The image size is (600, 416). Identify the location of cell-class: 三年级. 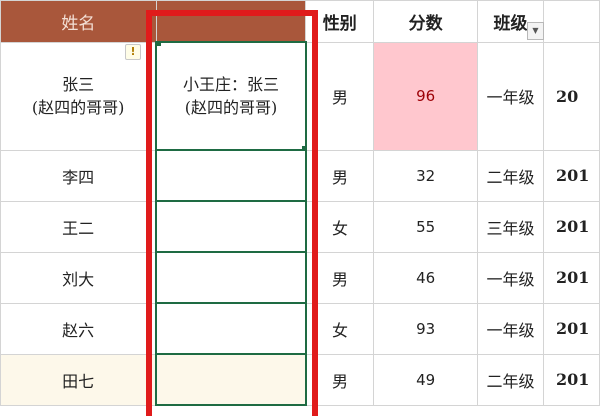
(510, 226).